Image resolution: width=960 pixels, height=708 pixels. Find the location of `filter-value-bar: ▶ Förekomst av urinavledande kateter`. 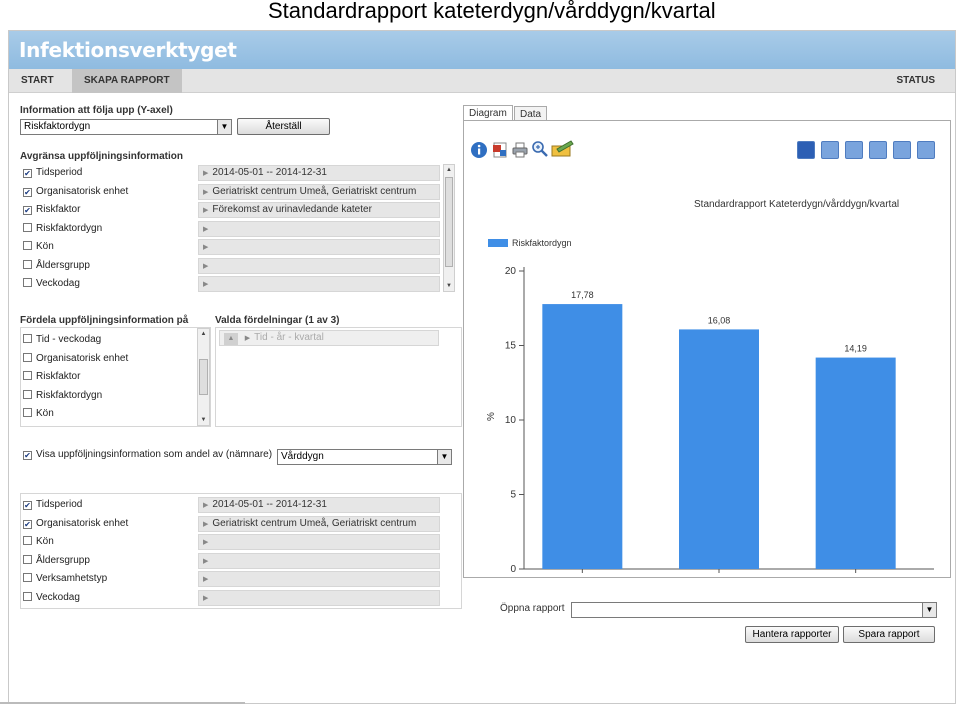

filter-value-bar: ▶ Förekomst av urinavledande kateter is located at coordinates (319, 210).